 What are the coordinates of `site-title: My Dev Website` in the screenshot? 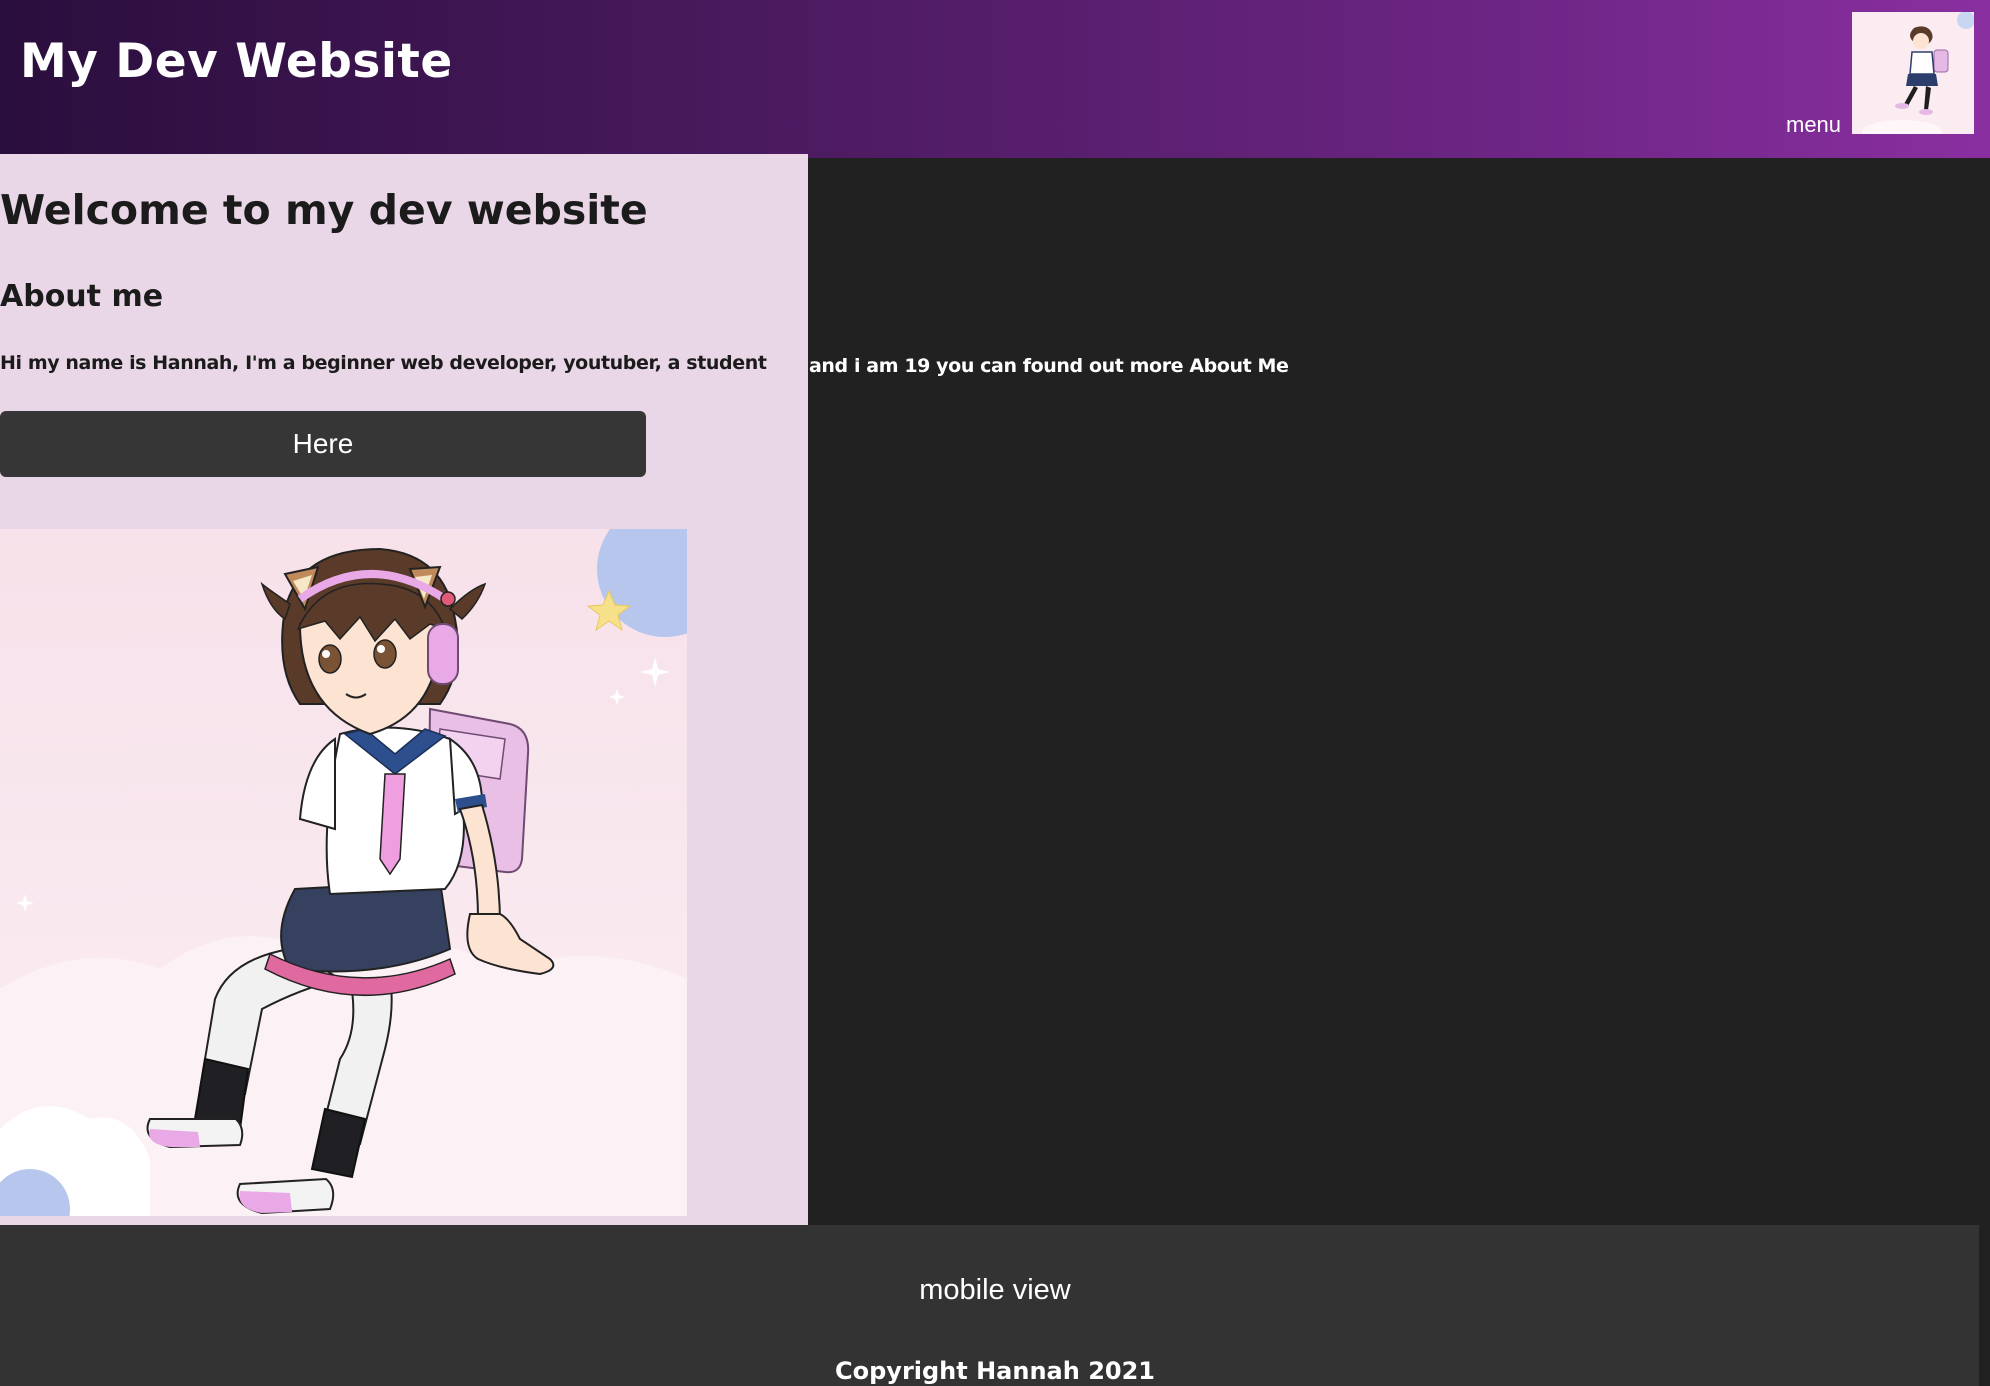 It's located at (236, 61).